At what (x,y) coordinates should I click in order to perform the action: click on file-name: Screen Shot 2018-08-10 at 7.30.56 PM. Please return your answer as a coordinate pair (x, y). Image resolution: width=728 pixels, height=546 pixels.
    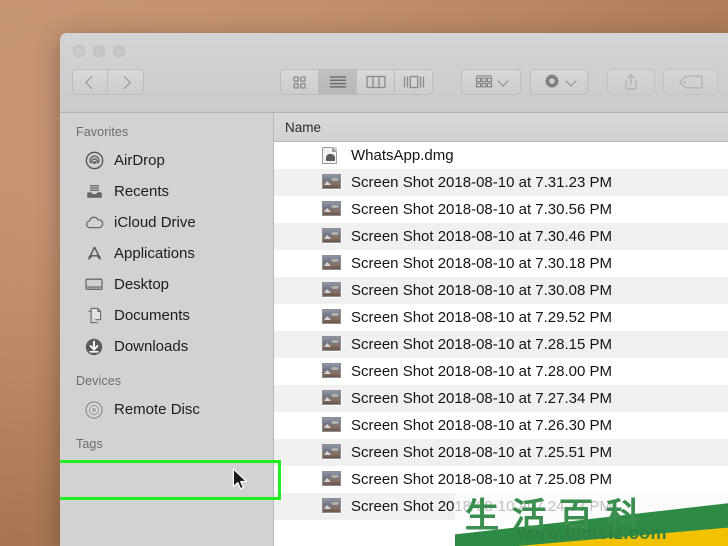
    Looking at the image, I should click on (482, 209).